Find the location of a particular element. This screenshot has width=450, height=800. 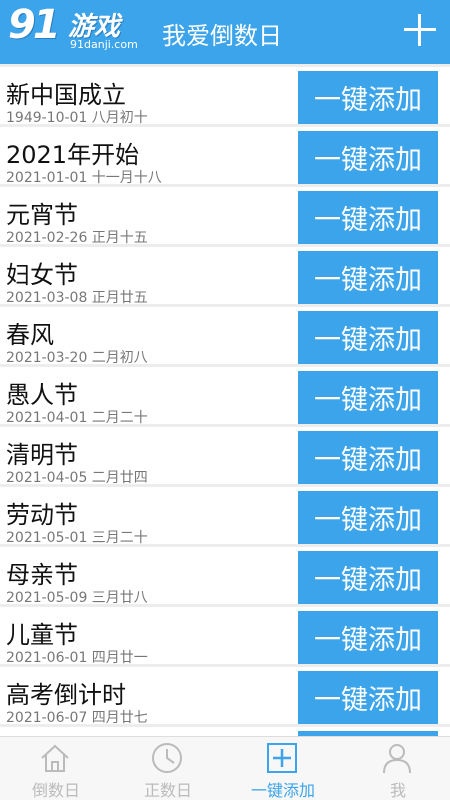

list-item: 愚人节 2021-04-01 二月二十 一键添加 is located at coordinates (225, 396).